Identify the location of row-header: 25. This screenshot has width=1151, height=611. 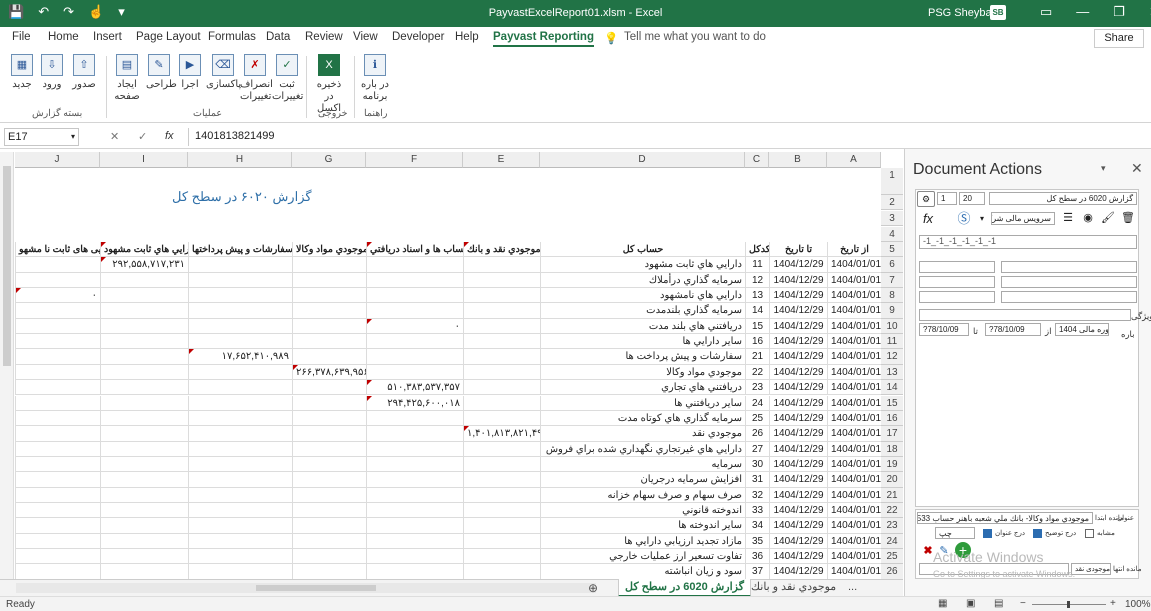
(892, 557).